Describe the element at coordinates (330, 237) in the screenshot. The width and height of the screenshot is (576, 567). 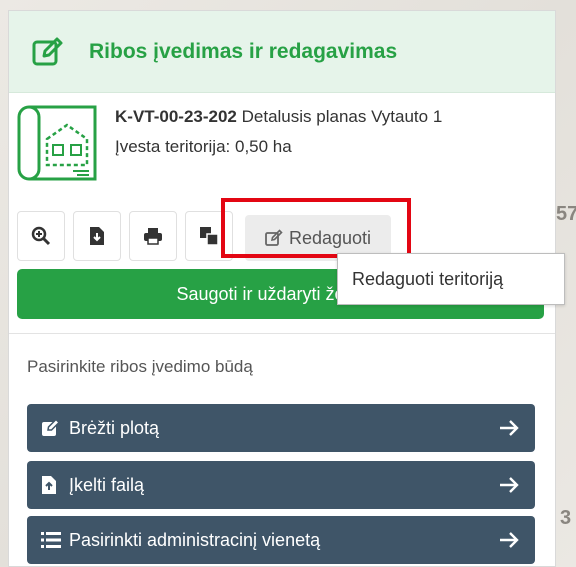
I see `edit-button-label: Redaguoti` at that location.